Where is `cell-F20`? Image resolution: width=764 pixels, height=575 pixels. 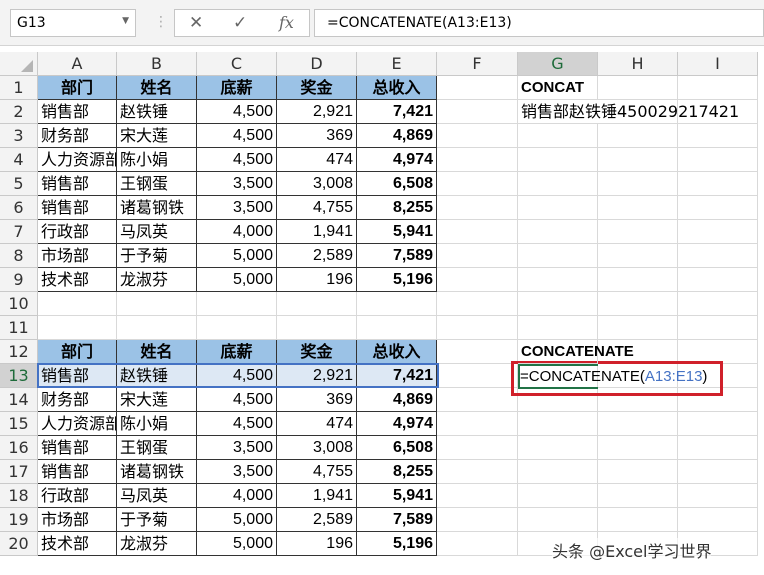 cell-F20 is located at coordinates (477, 544).